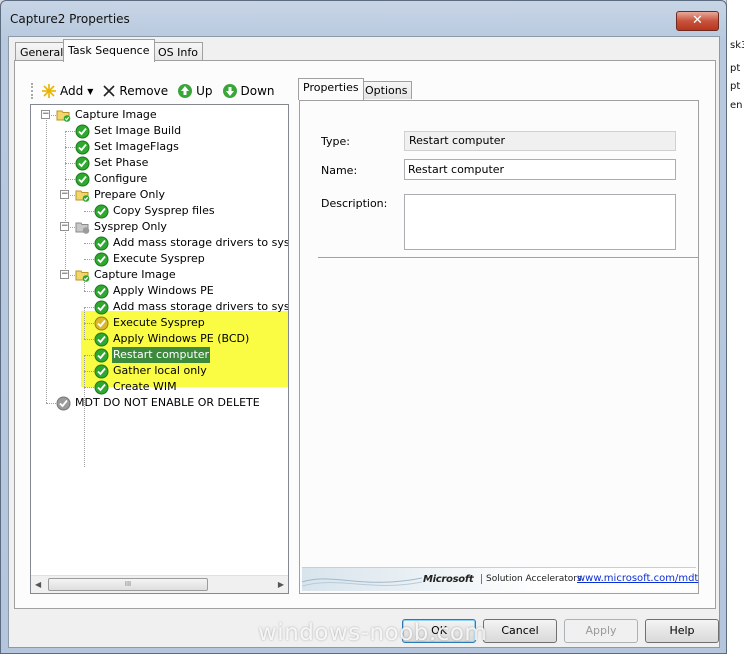 The height and width of the screenshot is (654, 744). What do you see at coordinates (735, 68) in the screenshot?
I see `background-text: pt` at bounding box center [735, 68].